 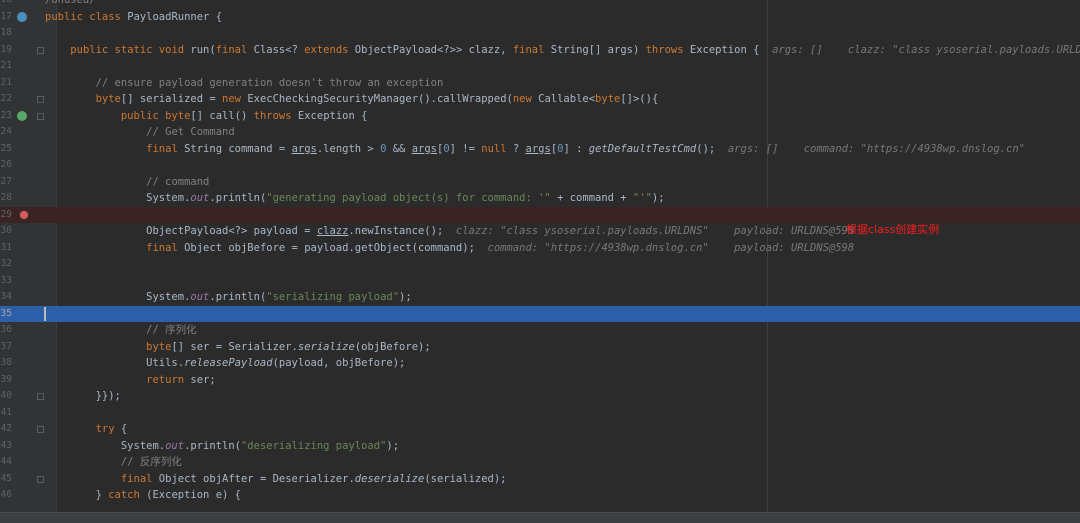 What do you see at coordinates (494, 148) in the screenshot?
I see `code-token: null` at bounding box center [494, 148].